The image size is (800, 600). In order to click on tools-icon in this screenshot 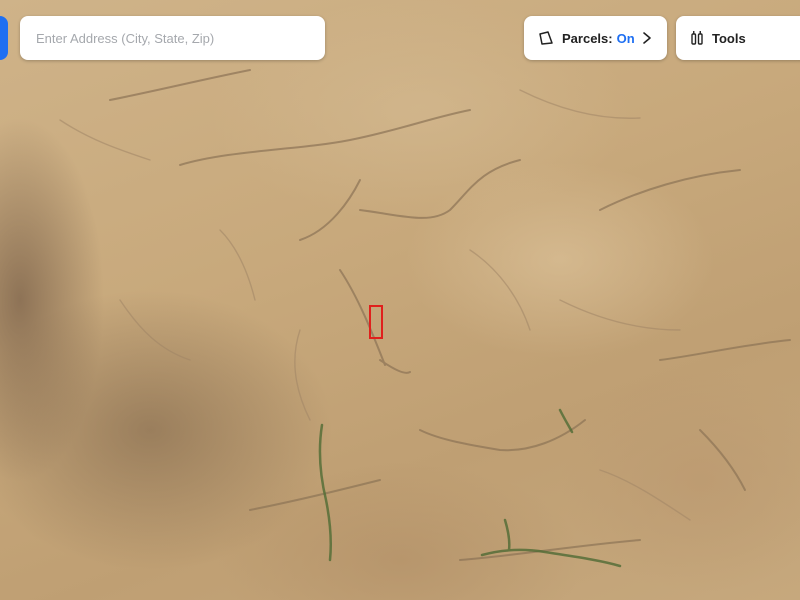, I will do `click(697, 38)`.